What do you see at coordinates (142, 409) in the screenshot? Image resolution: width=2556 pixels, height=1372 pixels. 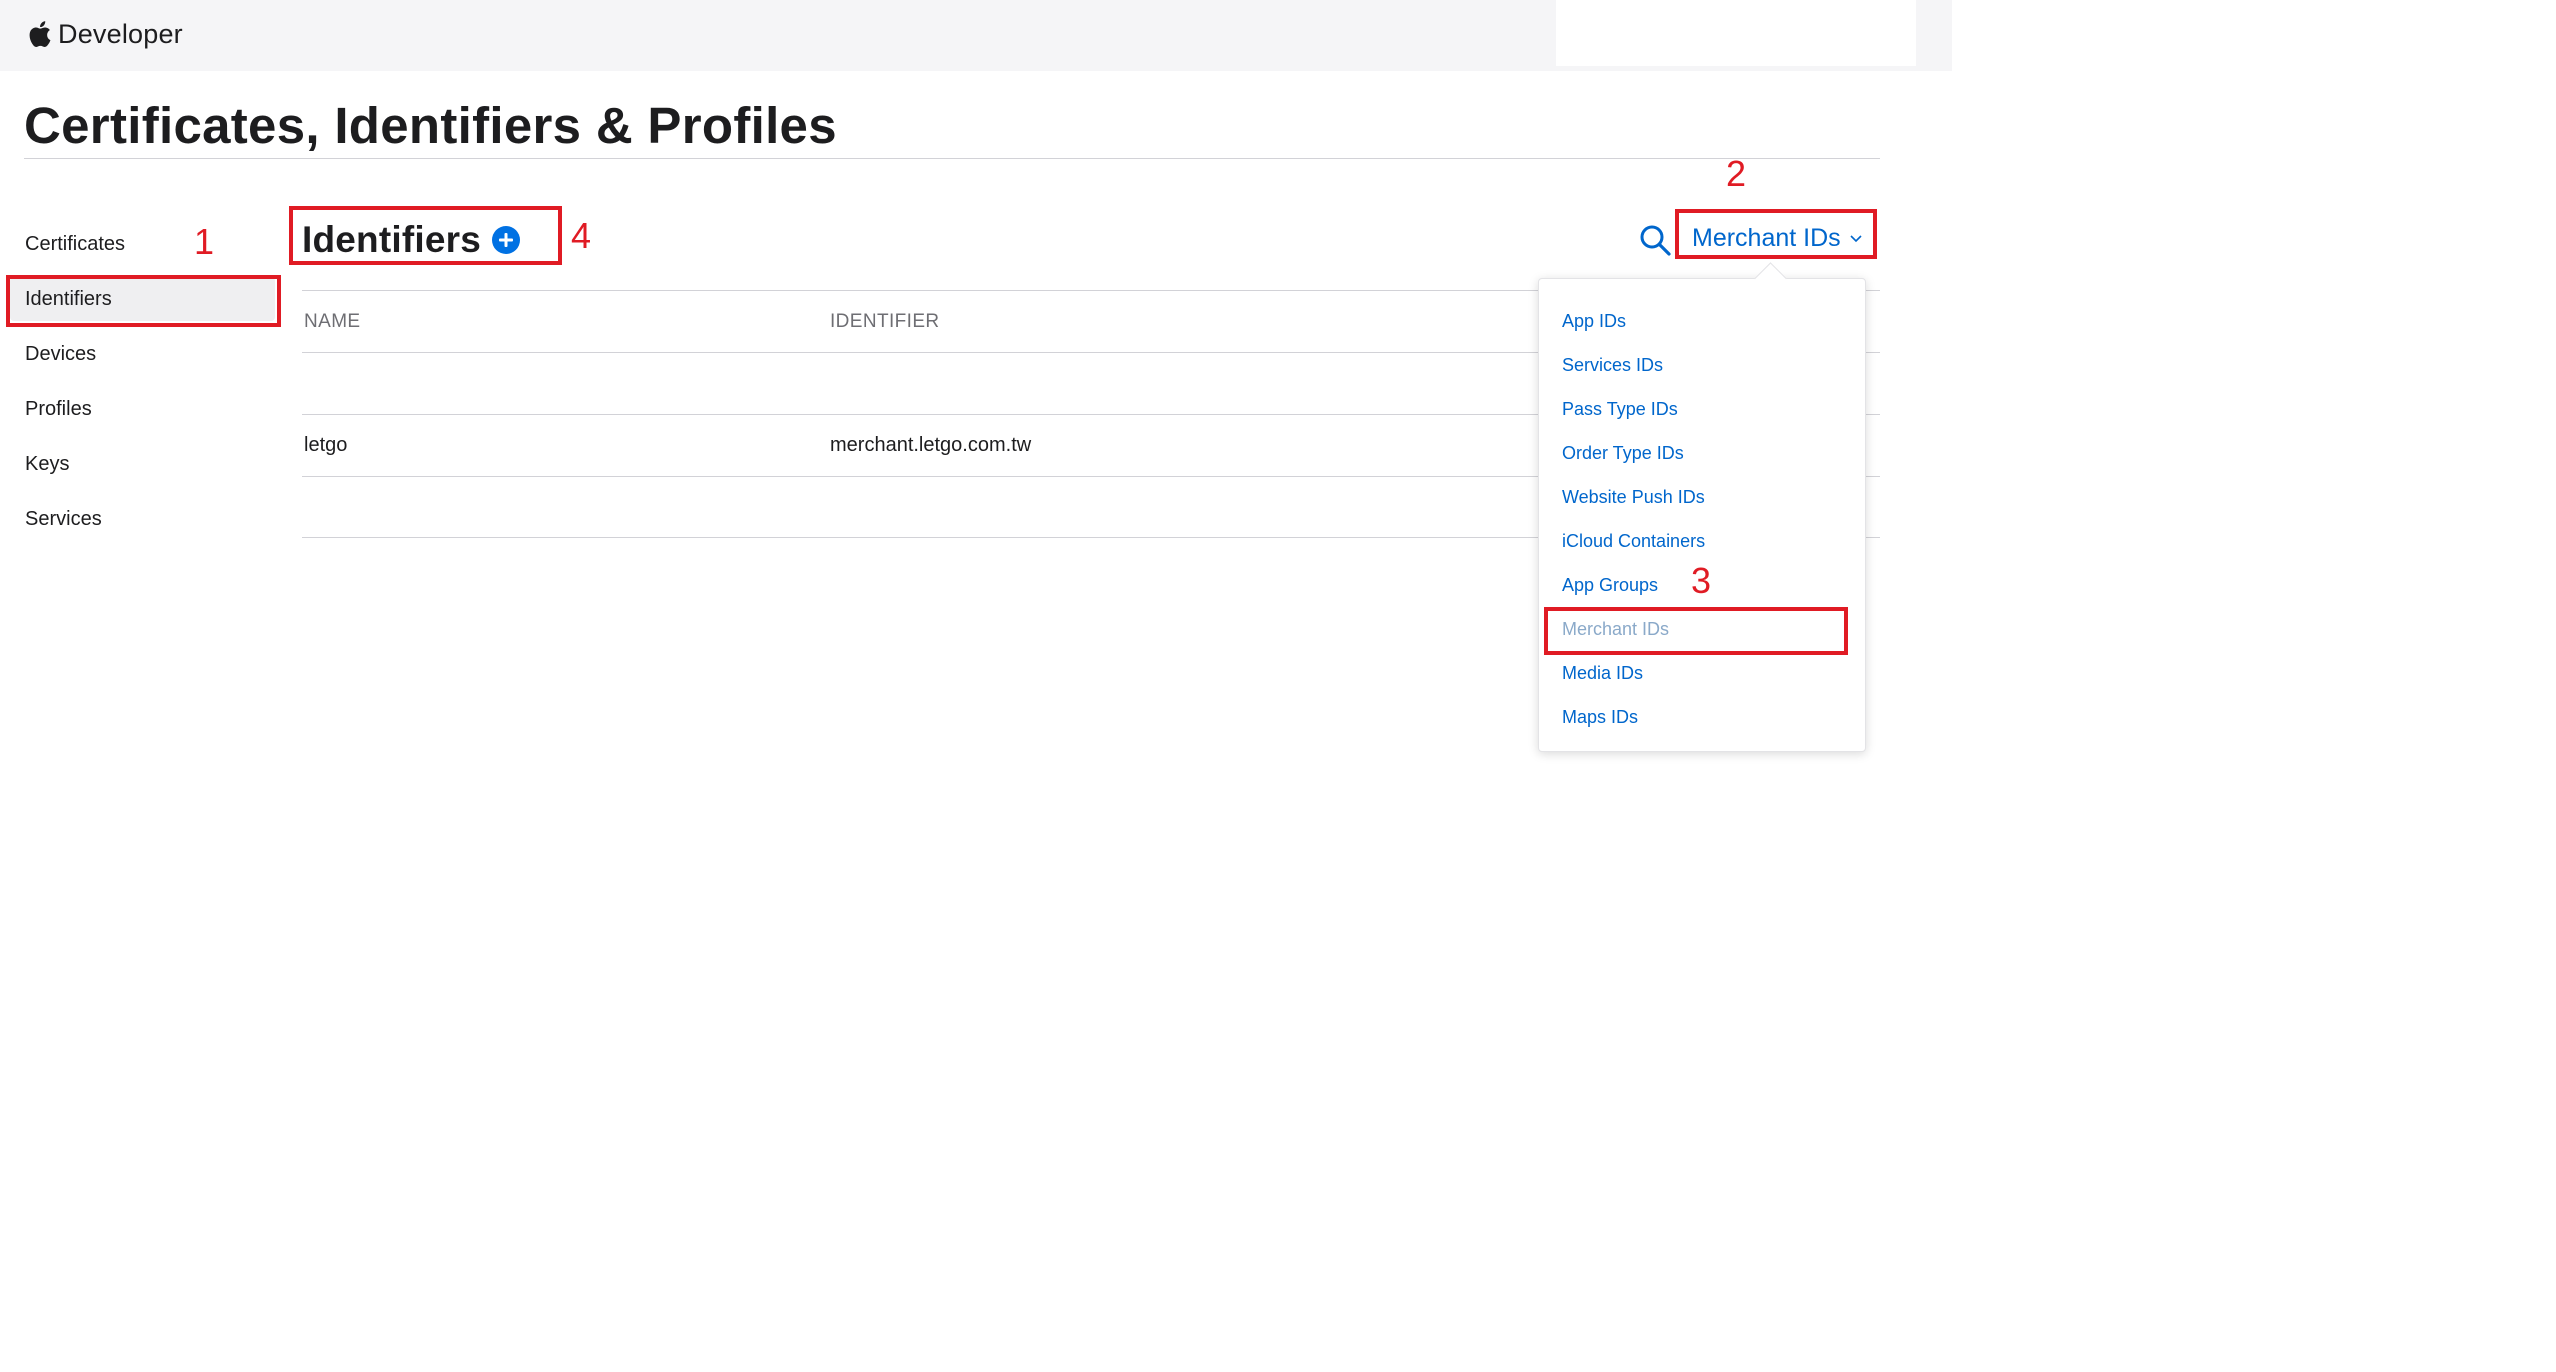 I see `sidebar-item-profiles: Profiles` at bounding box center [142, 409].